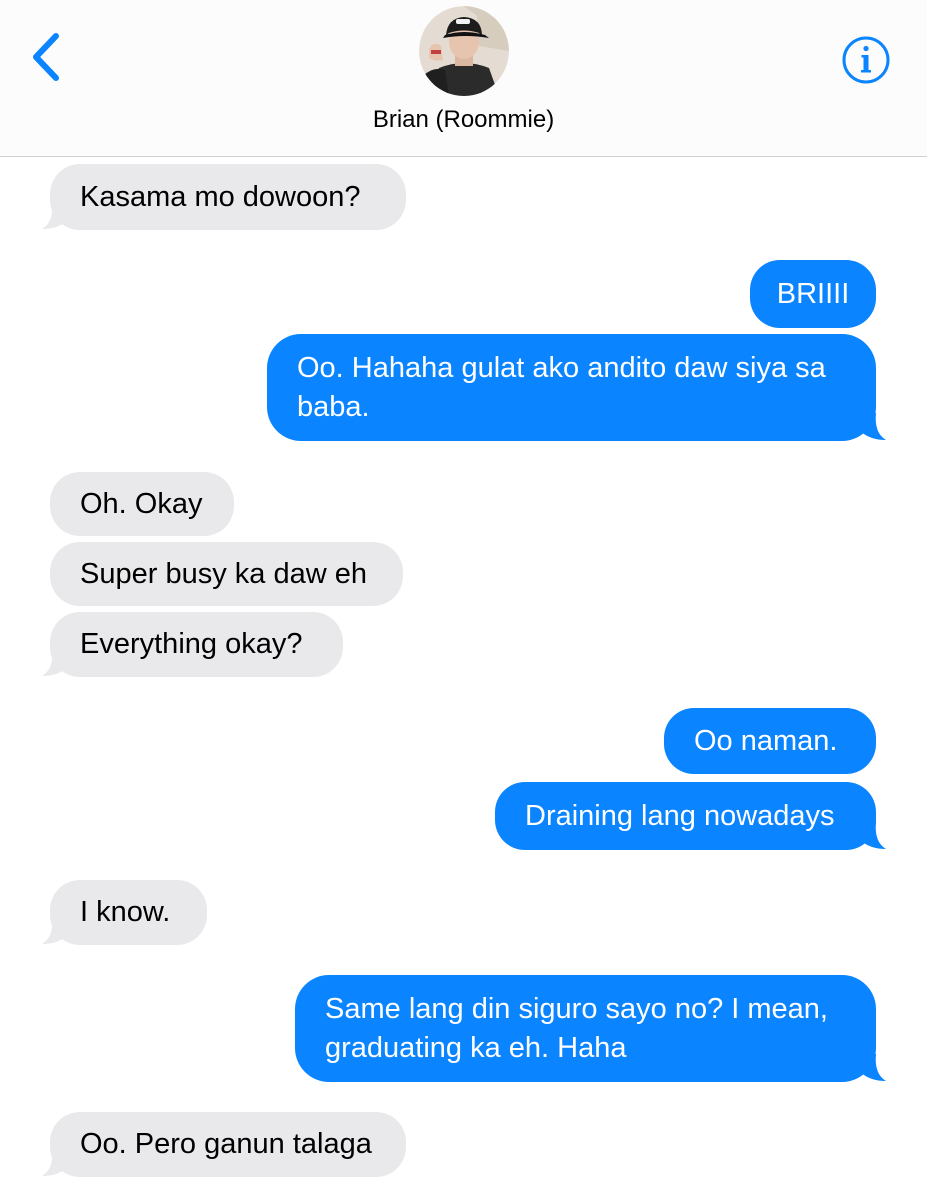 Image resolution: width=927 pixels, height=1200 pixels. Describe the element at coordinates (463, 120) in the screenshot. I see `contact-name: Brian (Roommie)` at that location.